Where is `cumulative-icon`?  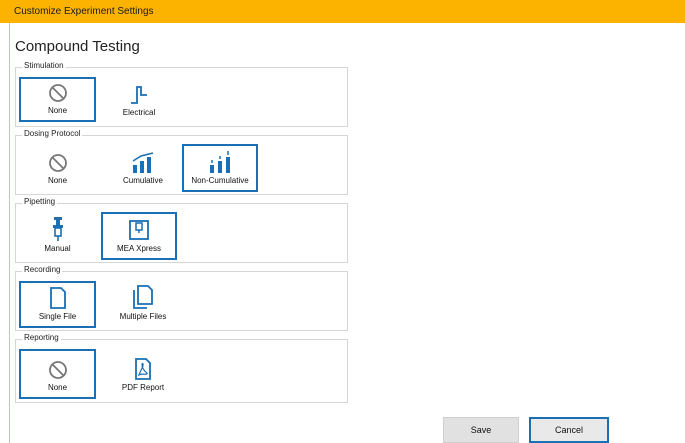 cumulative-icon is located at coordinates (143, 161).